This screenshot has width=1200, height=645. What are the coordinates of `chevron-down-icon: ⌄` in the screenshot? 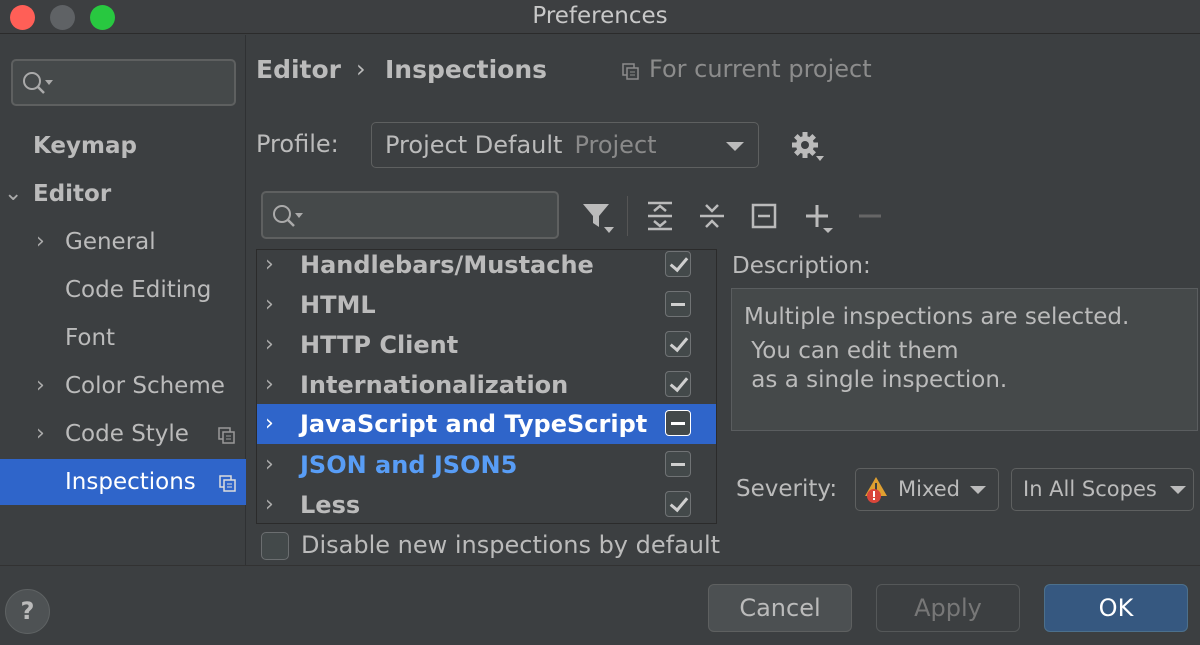 It's located at (13, 194).